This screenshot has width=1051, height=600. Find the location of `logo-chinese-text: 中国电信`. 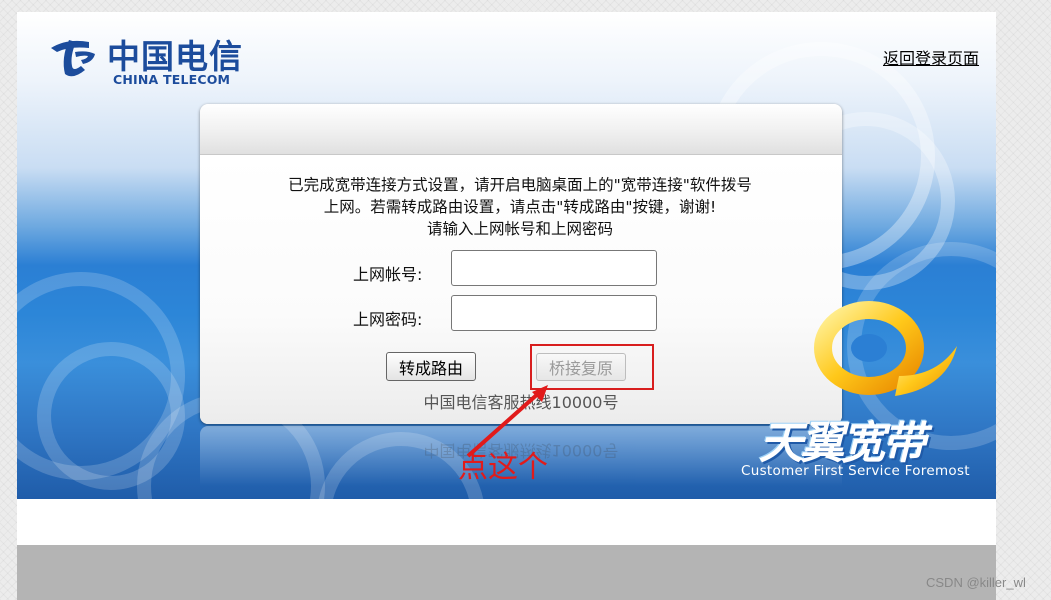

logo-chinese-text: 中国电信 is located at coordinates (175, 56).